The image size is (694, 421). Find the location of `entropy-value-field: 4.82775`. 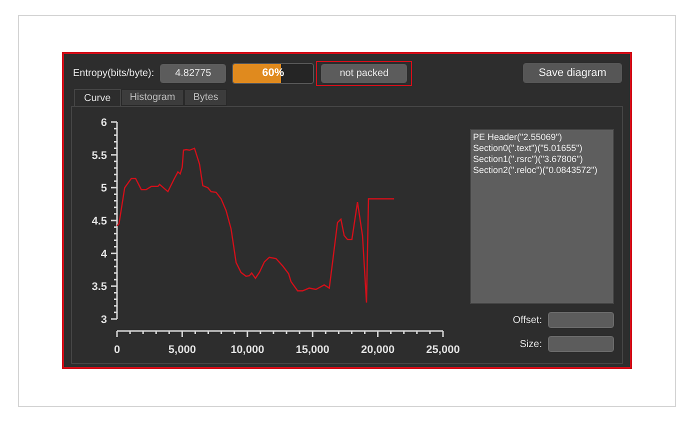

entropy-value-field: 4.82775 is located at coordinates (193, 73).